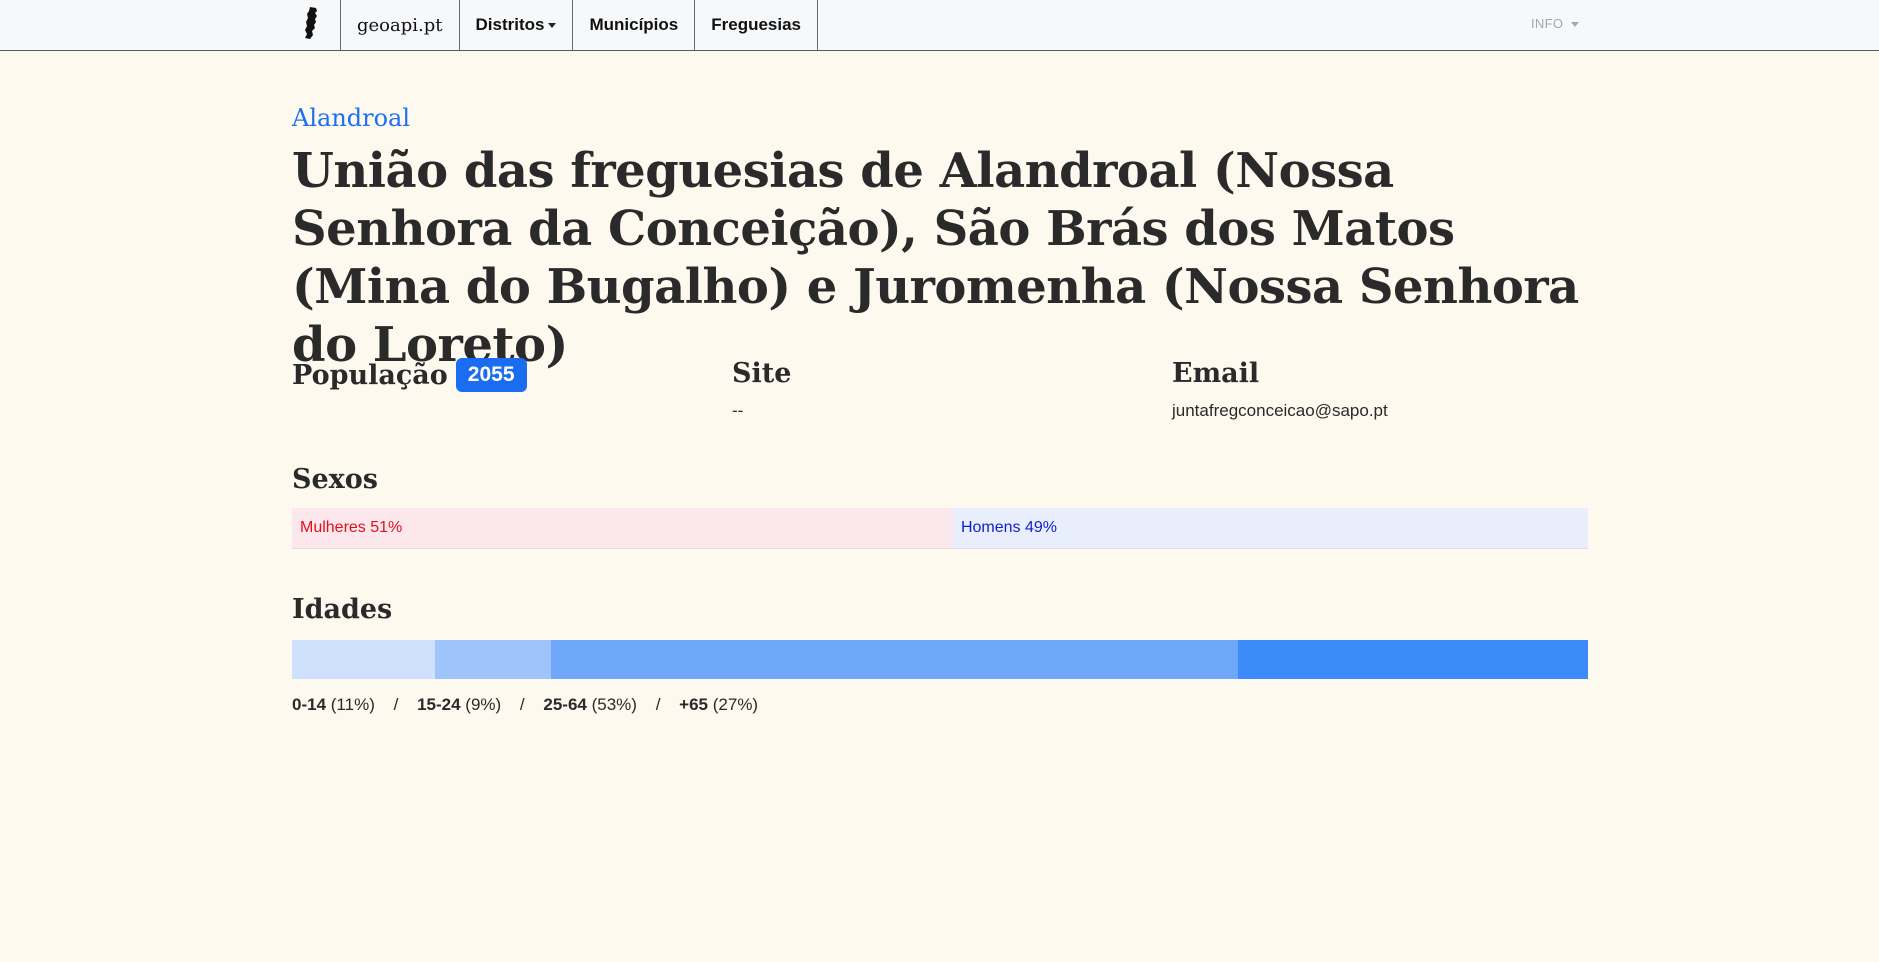 This screenshot has height=962, width=1879. I want to click on brand-label: geoapi.pt, so click(400, 25).